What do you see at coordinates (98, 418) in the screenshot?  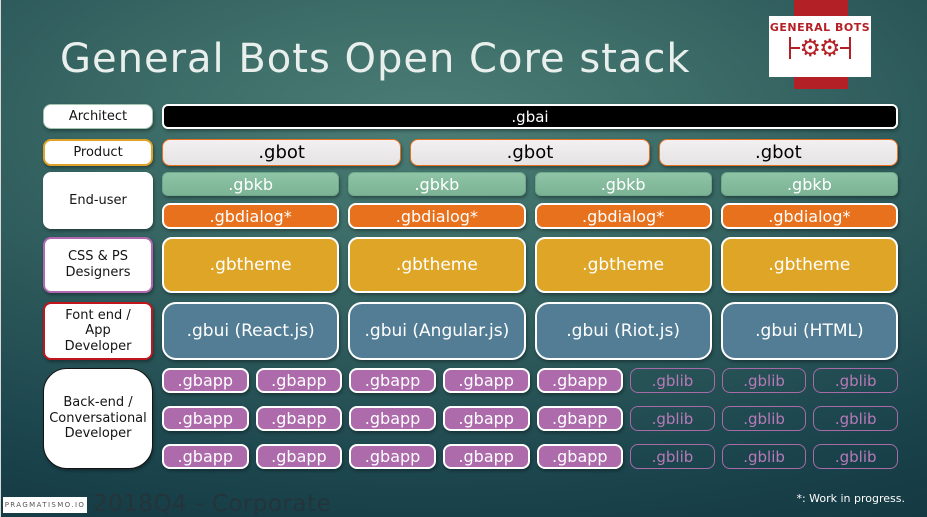 I see `label-backend: Back-end / Conversational Developer` at bounding box center [98, 418].